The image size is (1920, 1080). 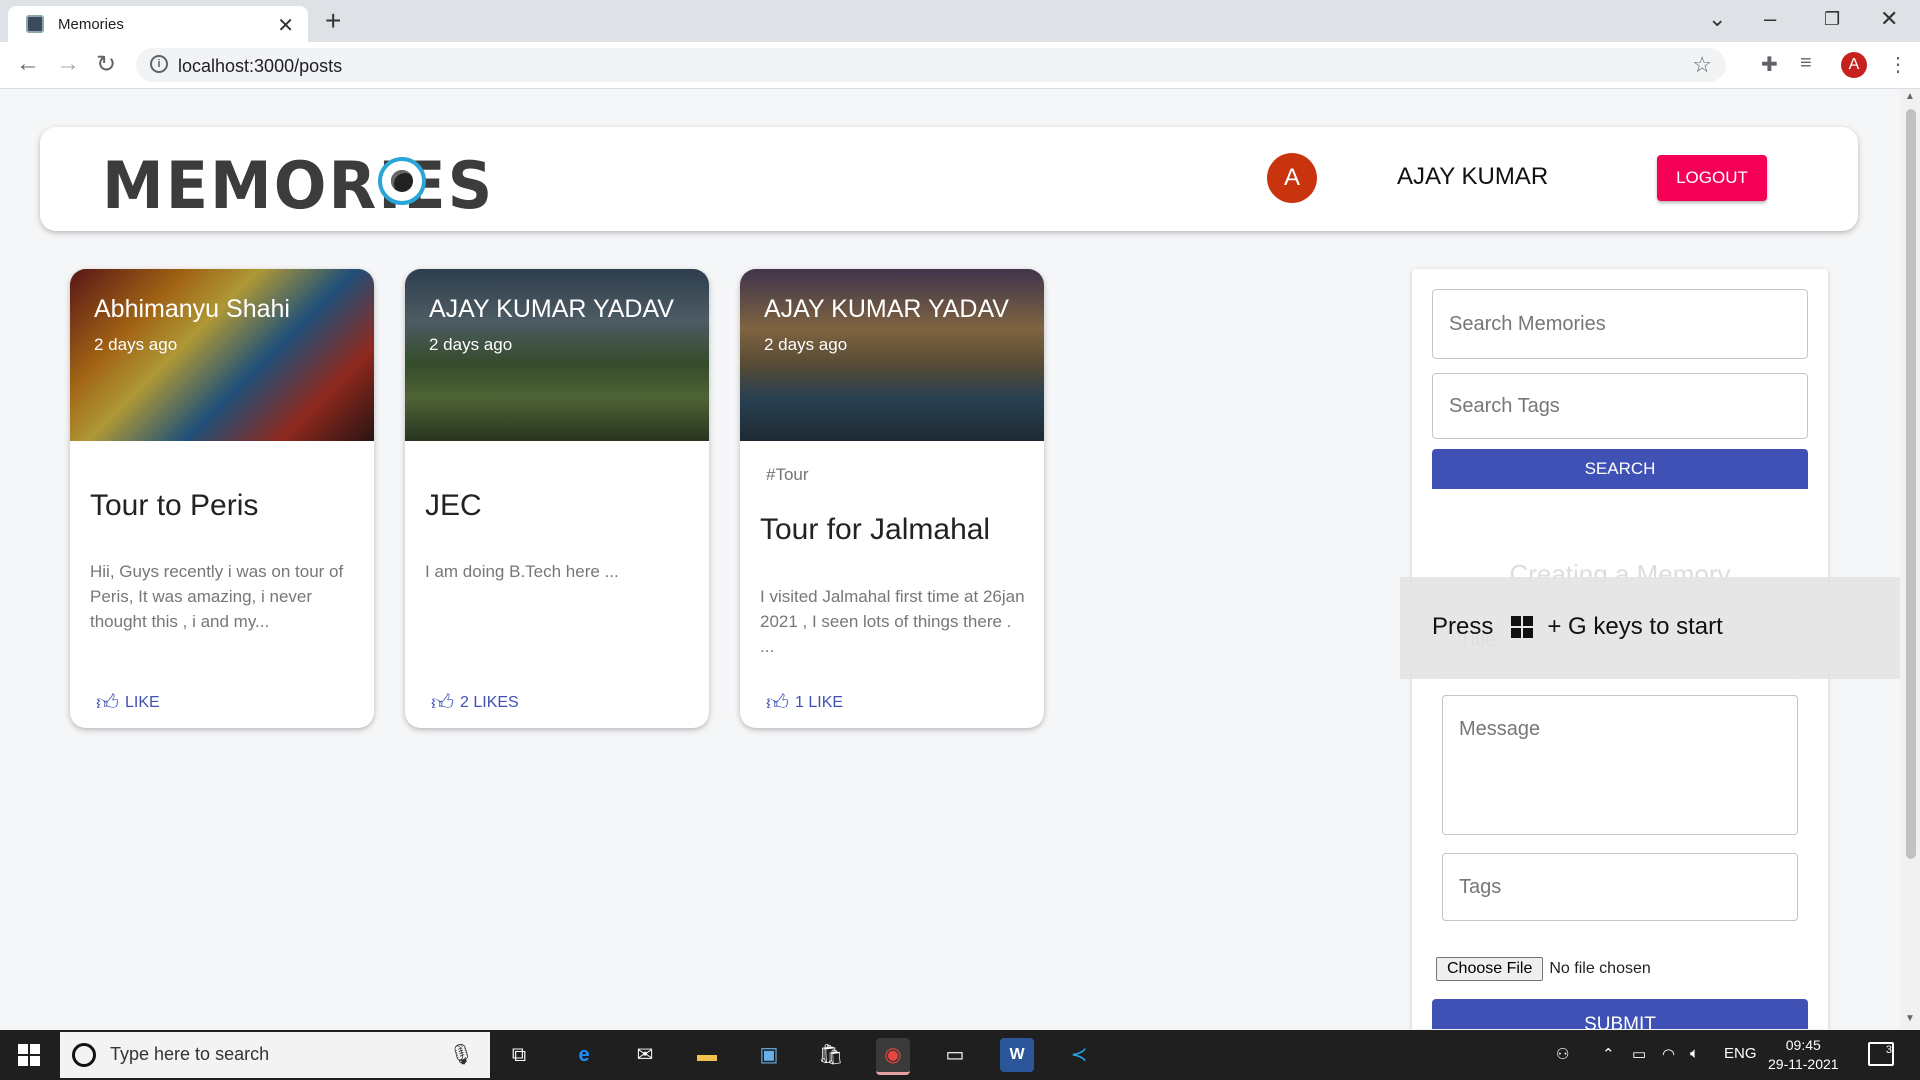 I want to click on bookmark-star-icon: ☆, so click(x=1702, y=65).